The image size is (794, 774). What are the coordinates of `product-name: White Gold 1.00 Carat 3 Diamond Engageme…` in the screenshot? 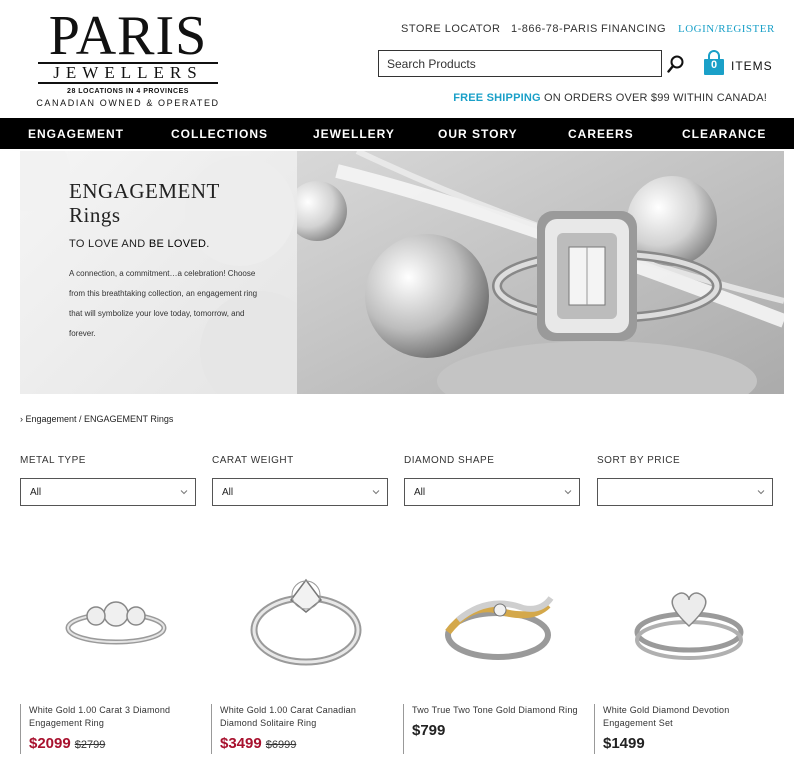 It's located at (114, 717).